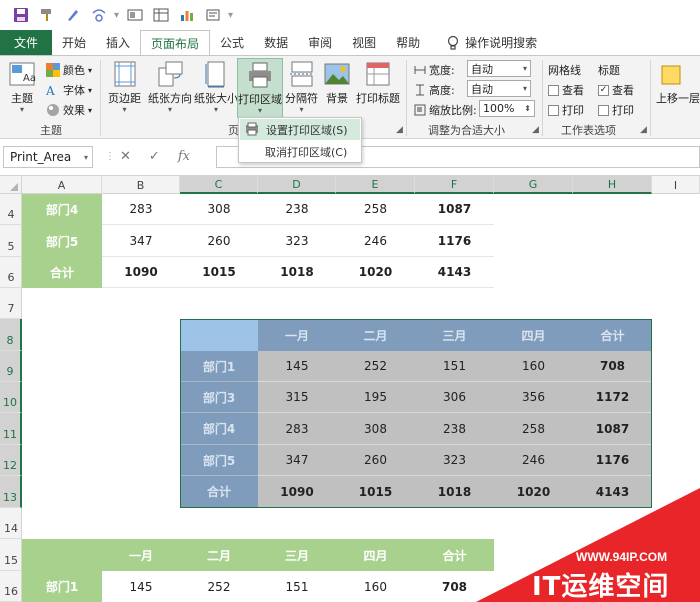 This screenshot has height=602, width=700. What do you see at coordinates (117, 15) in the screenshot?
I see `chevron-down-icon: ▾` at bounding box center [117, 15].